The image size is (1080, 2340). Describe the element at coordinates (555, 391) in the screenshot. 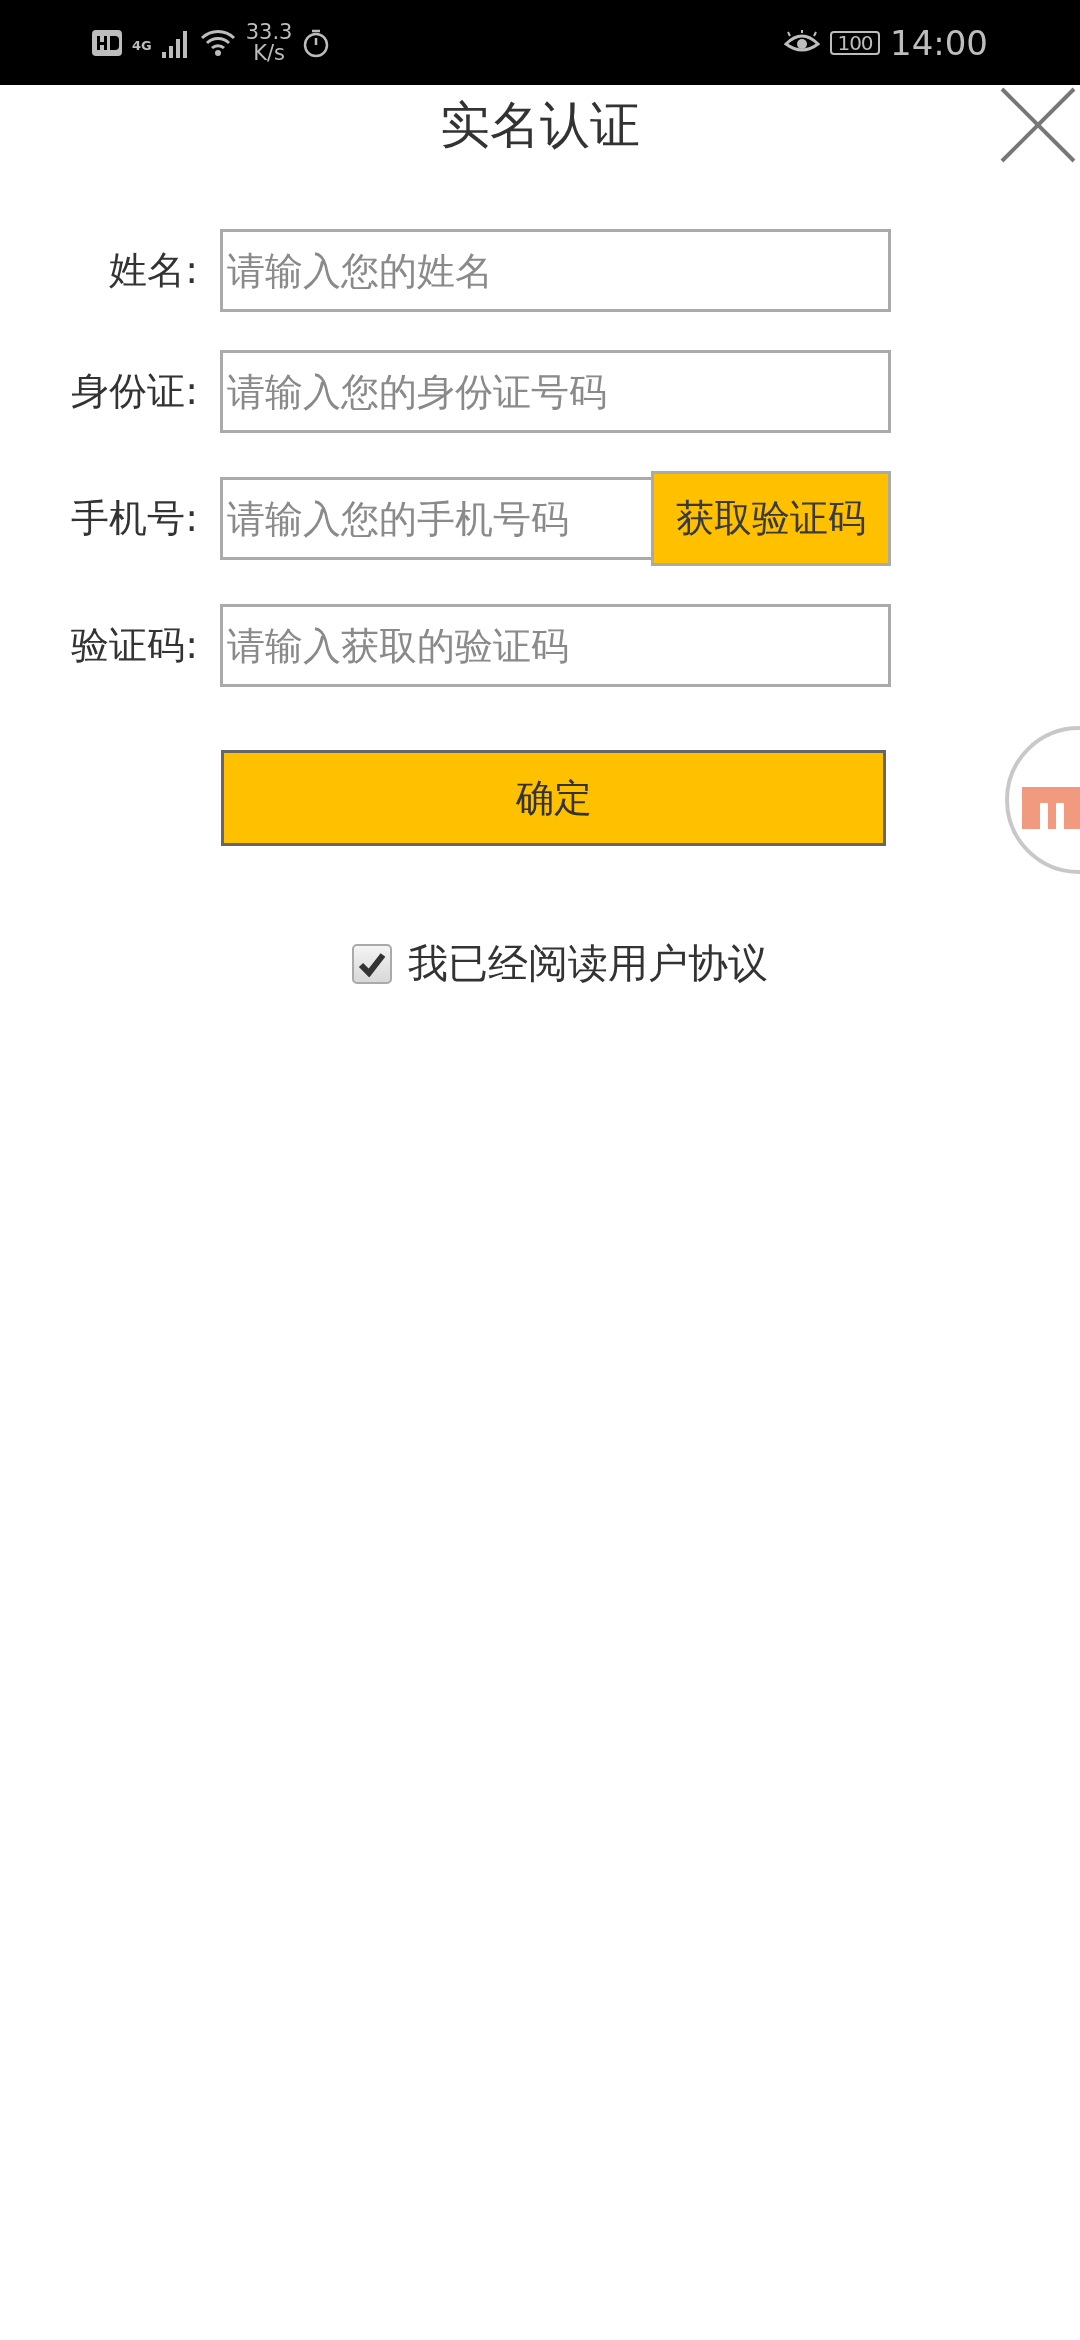

I see `input-field: 请输入您的身份证号码` at that location.